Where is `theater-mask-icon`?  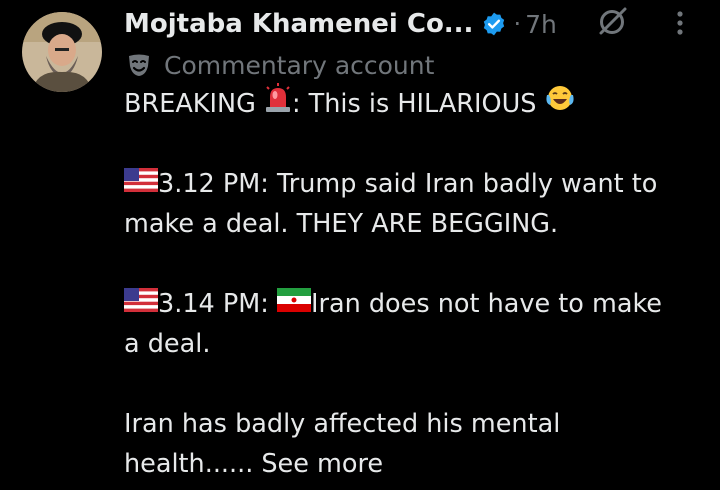 theater-mask-icon is located at coordinates (139, 65).